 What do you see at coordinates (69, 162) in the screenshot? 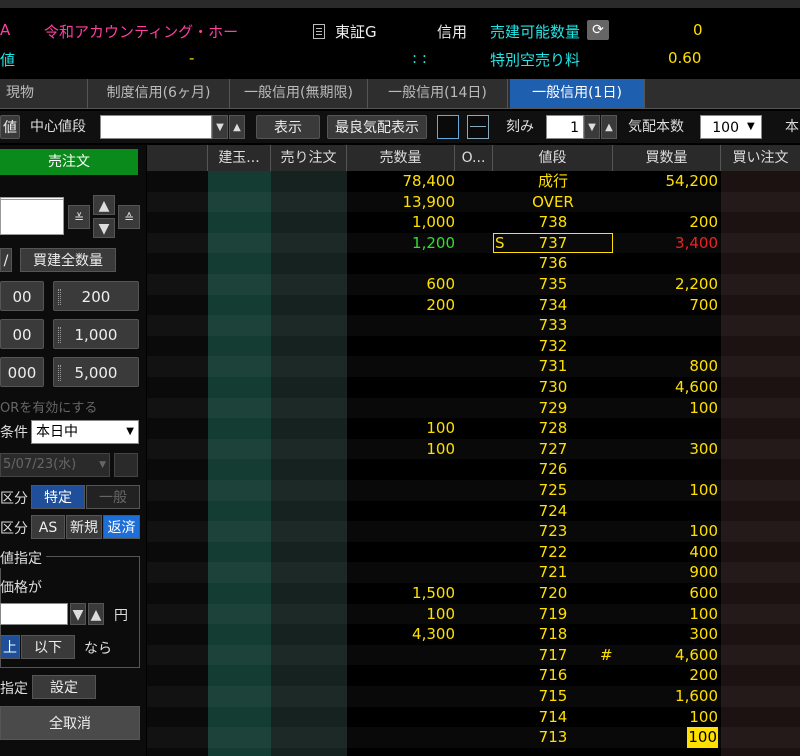
I see `sell-order-header: 売注文` at bounding box center [69, 162].